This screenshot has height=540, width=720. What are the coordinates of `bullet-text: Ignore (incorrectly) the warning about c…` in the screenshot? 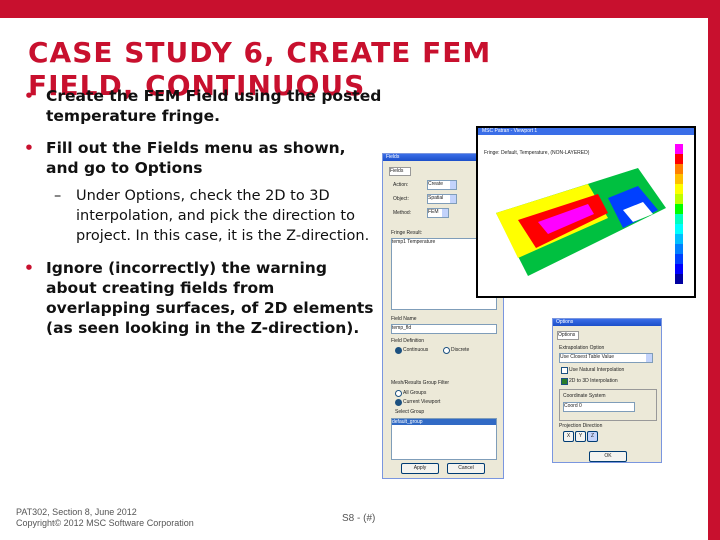 It's located at (210, 298).